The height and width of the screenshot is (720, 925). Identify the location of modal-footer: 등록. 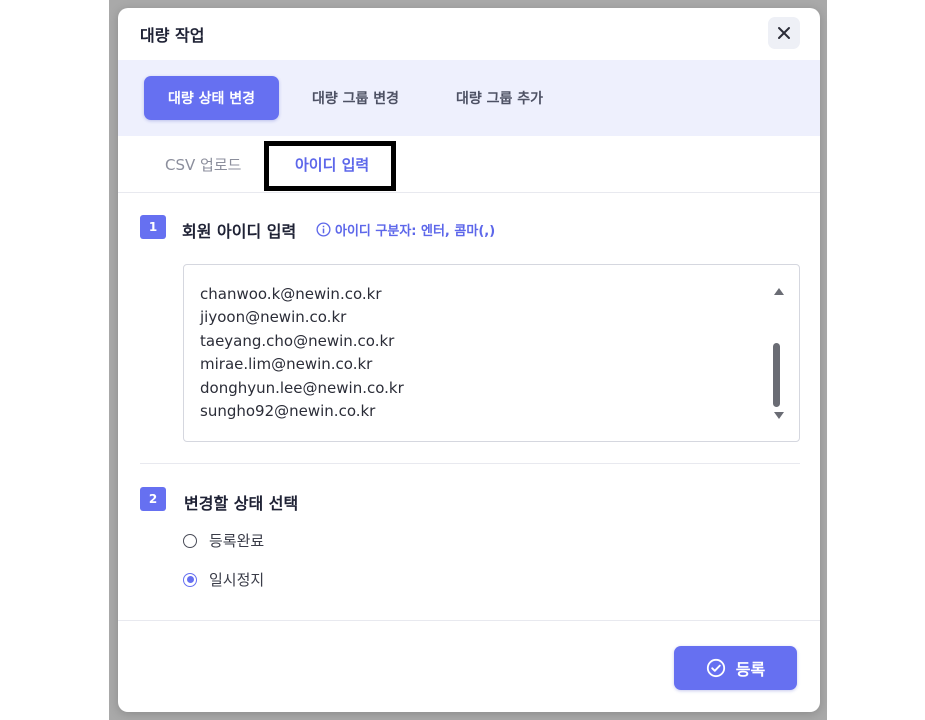
(469, 666).